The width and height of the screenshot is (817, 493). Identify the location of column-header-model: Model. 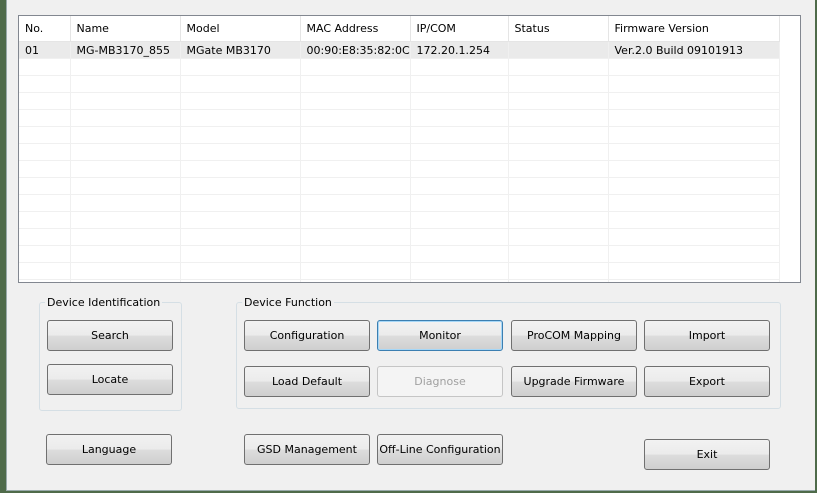
(240, 29).